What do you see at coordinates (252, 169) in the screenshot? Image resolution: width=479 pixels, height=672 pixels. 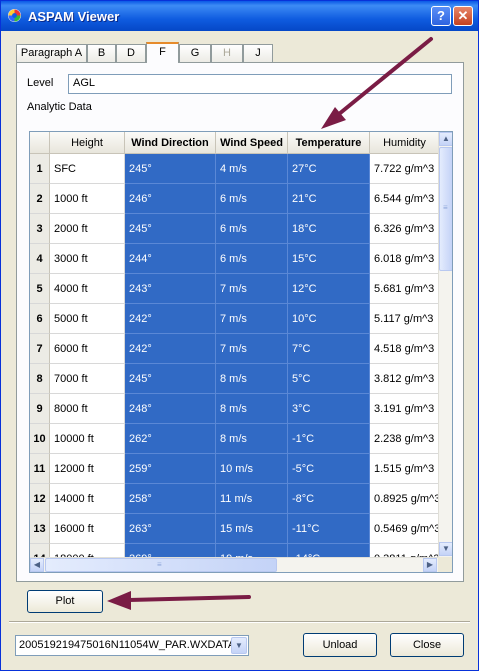 I see `table-cell: 4 m/s` at bounding box center [252, 169].